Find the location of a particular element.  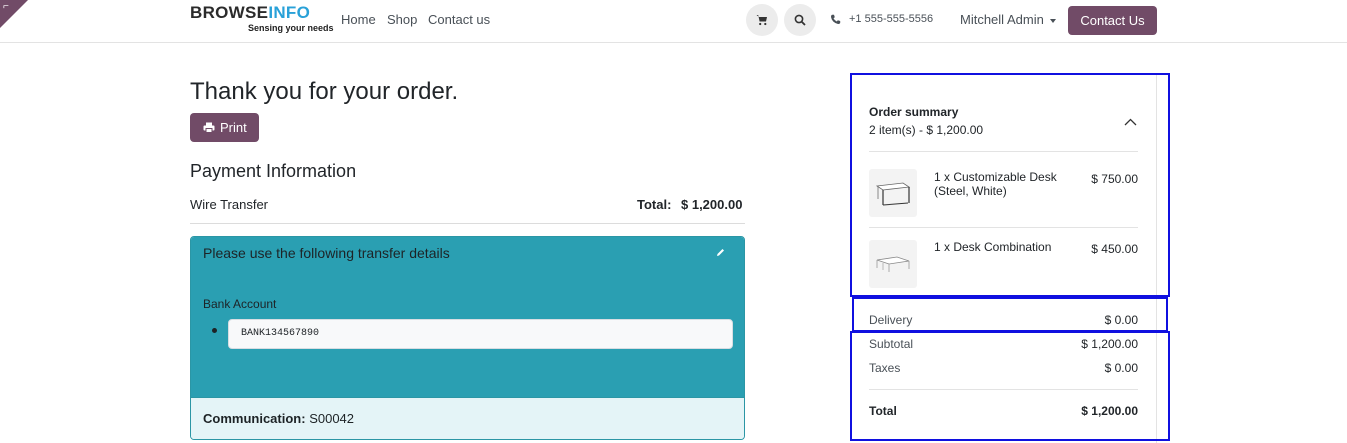

communication-value: S00042 is located at coordinates (332, 418).